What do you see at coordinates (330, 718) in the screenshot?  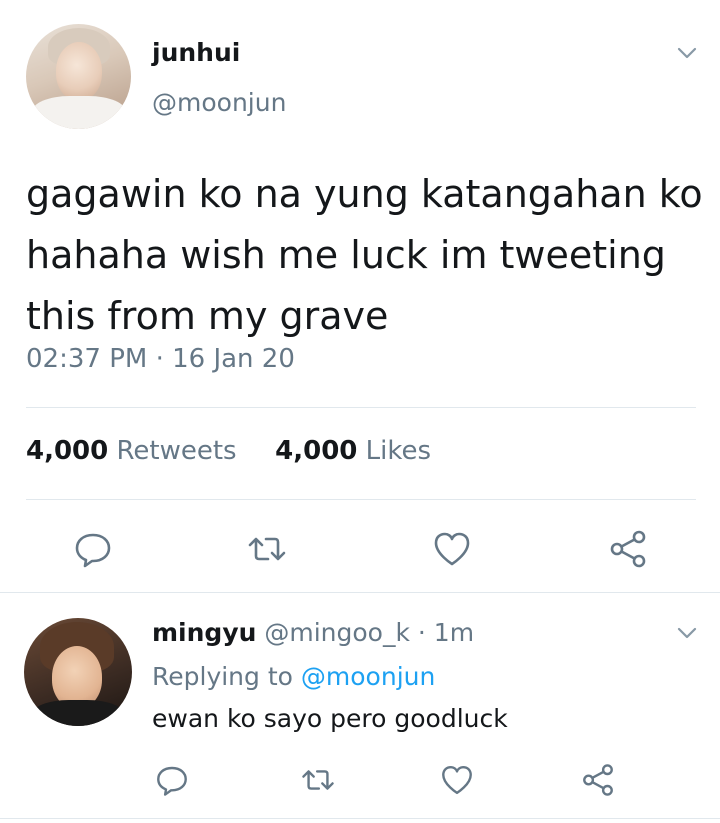 I see `reply-text: ewan ko sayo pero goodluck` at bounding box center [330, 718].